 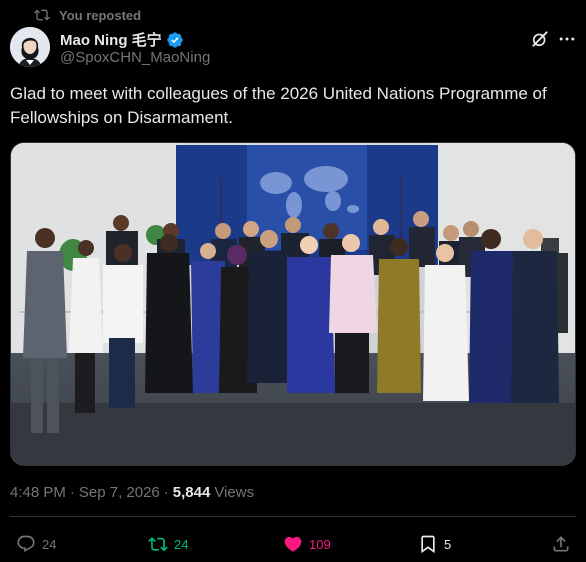 I want to click on avatar-image, so click(x=30, y=47).